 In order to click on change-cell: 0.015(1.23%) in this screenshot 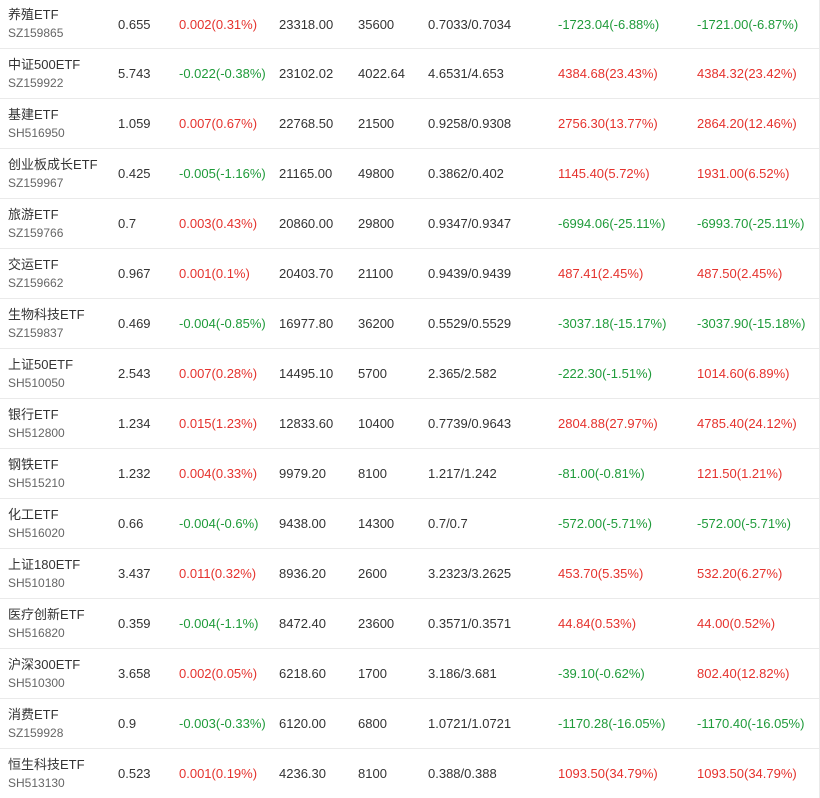, I will do `click(218, 423)`.